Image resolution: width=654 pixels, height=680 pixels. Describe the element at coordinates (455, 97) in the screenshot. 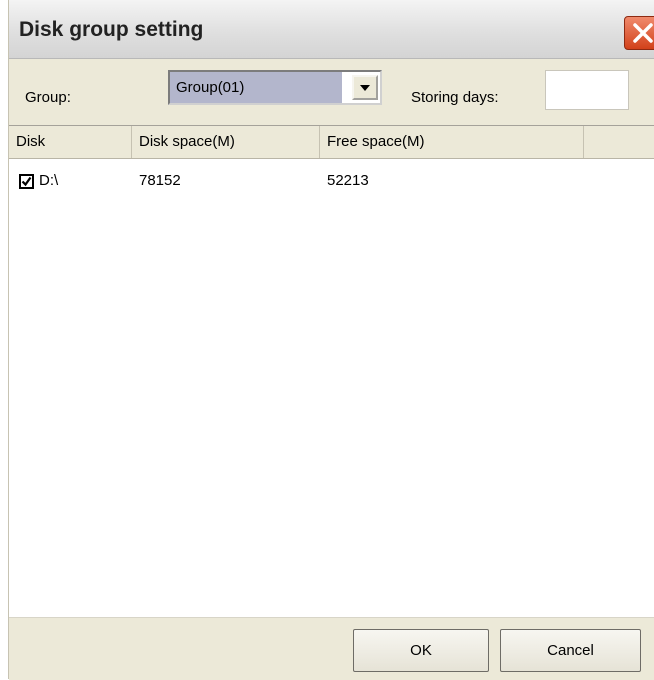

I see `storing-days-label: Storing days:` at that location.